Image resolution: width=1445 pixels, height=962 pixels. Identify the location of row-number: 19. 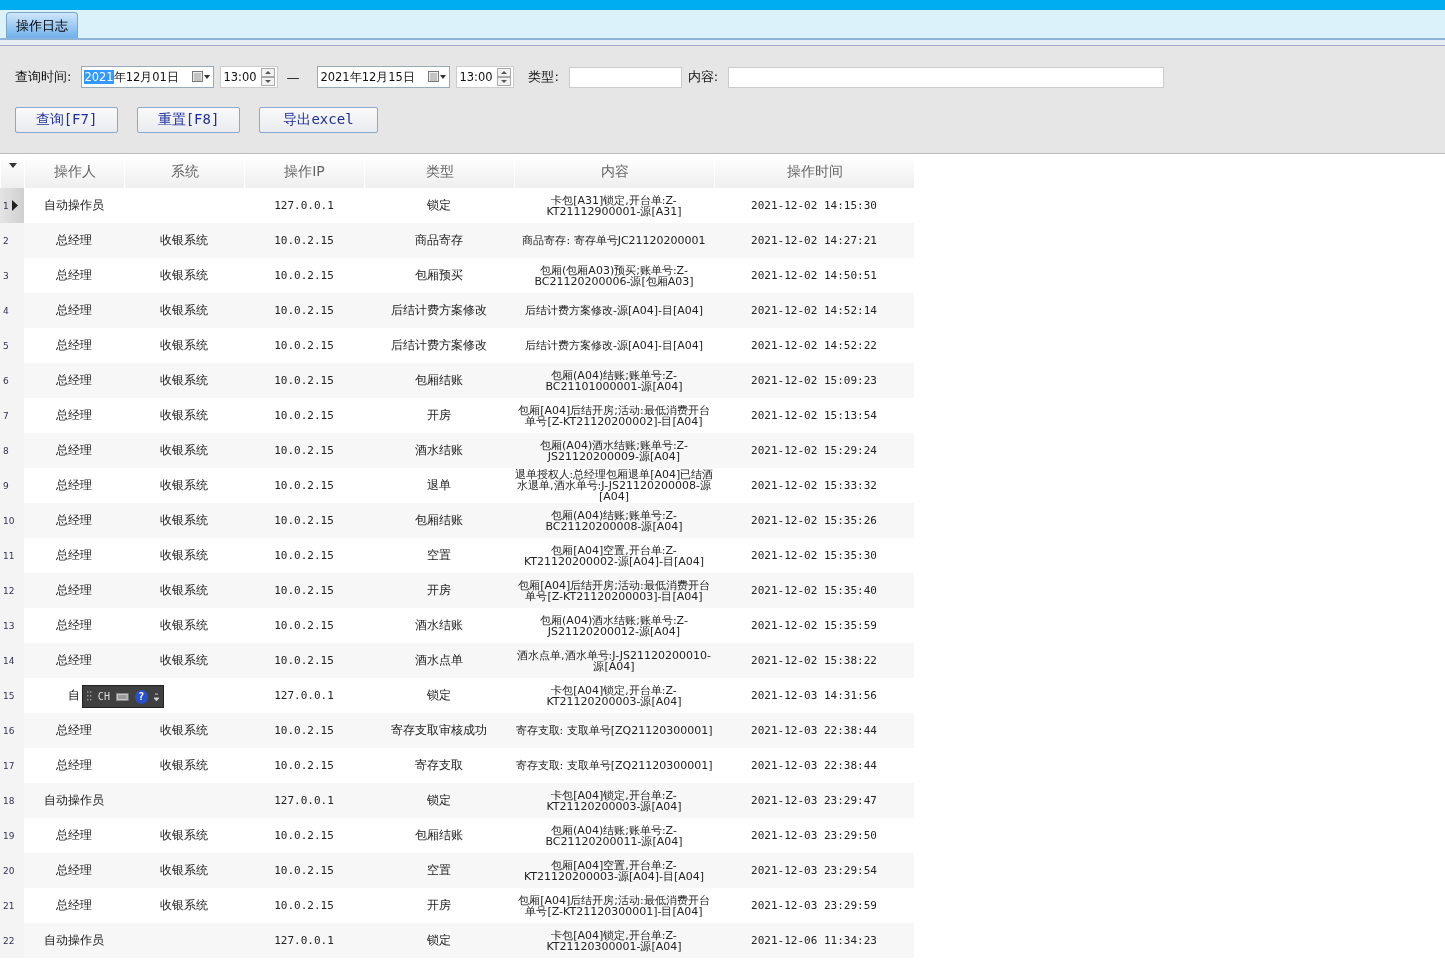
(9, 835).